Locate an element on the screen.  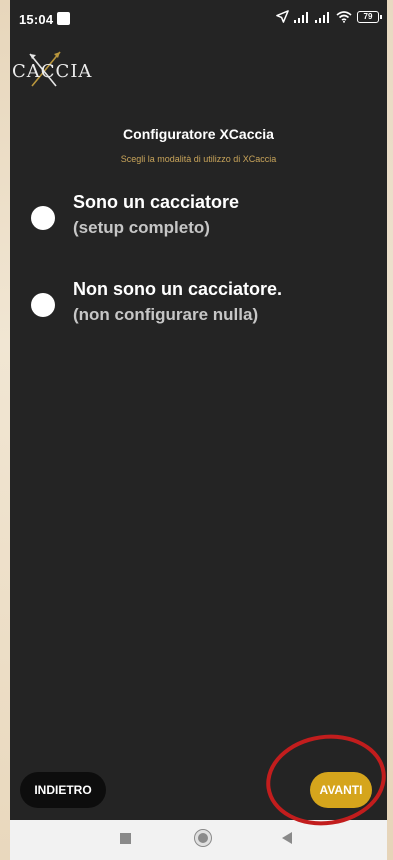
app-logo: CACCIA is located at coordinates (57, 70).